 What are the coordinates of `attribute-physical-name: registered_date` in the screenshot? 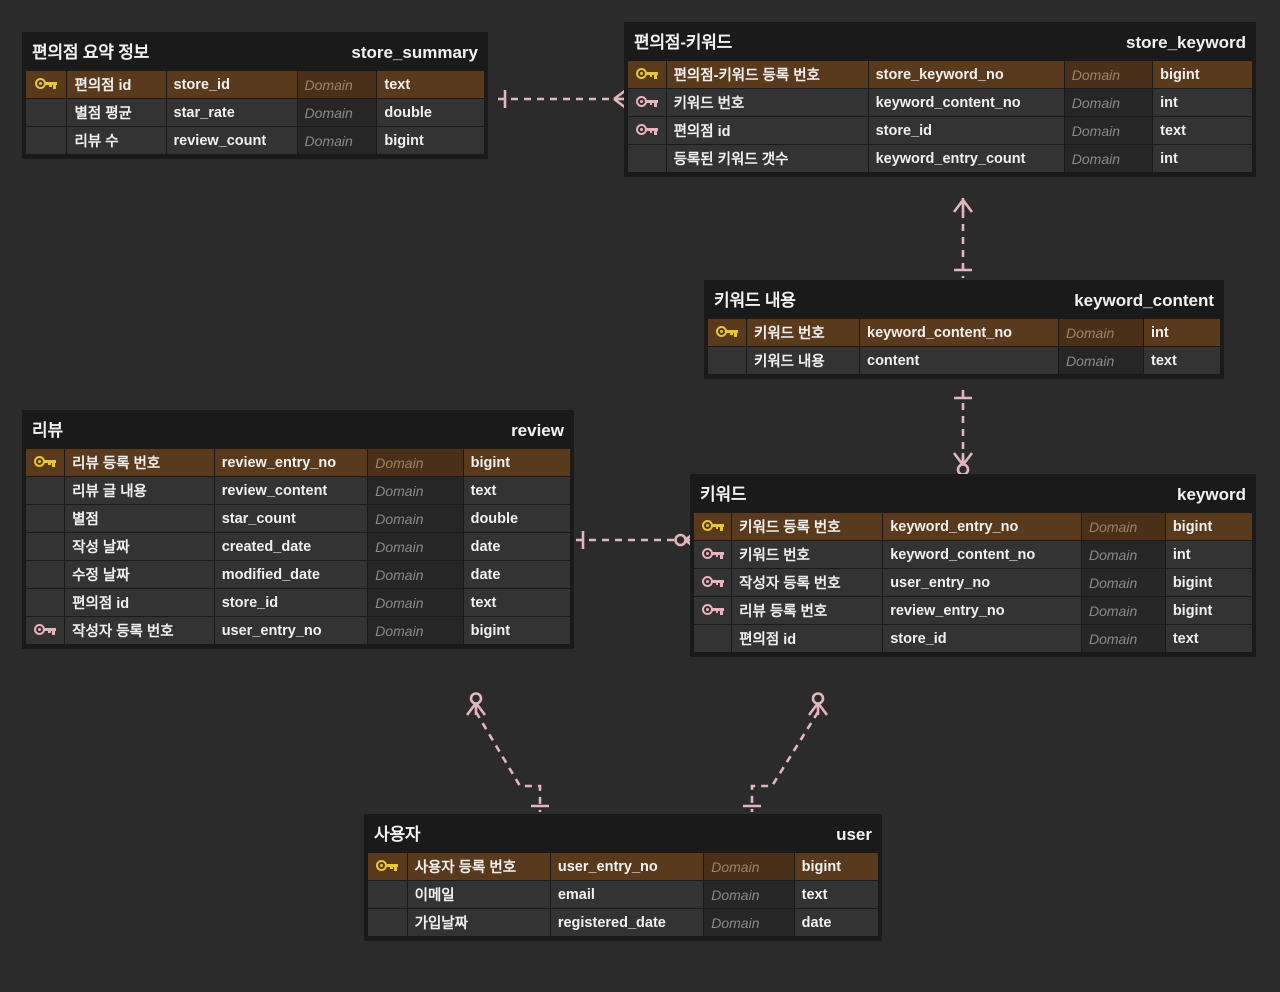 It's located at (627, 922).